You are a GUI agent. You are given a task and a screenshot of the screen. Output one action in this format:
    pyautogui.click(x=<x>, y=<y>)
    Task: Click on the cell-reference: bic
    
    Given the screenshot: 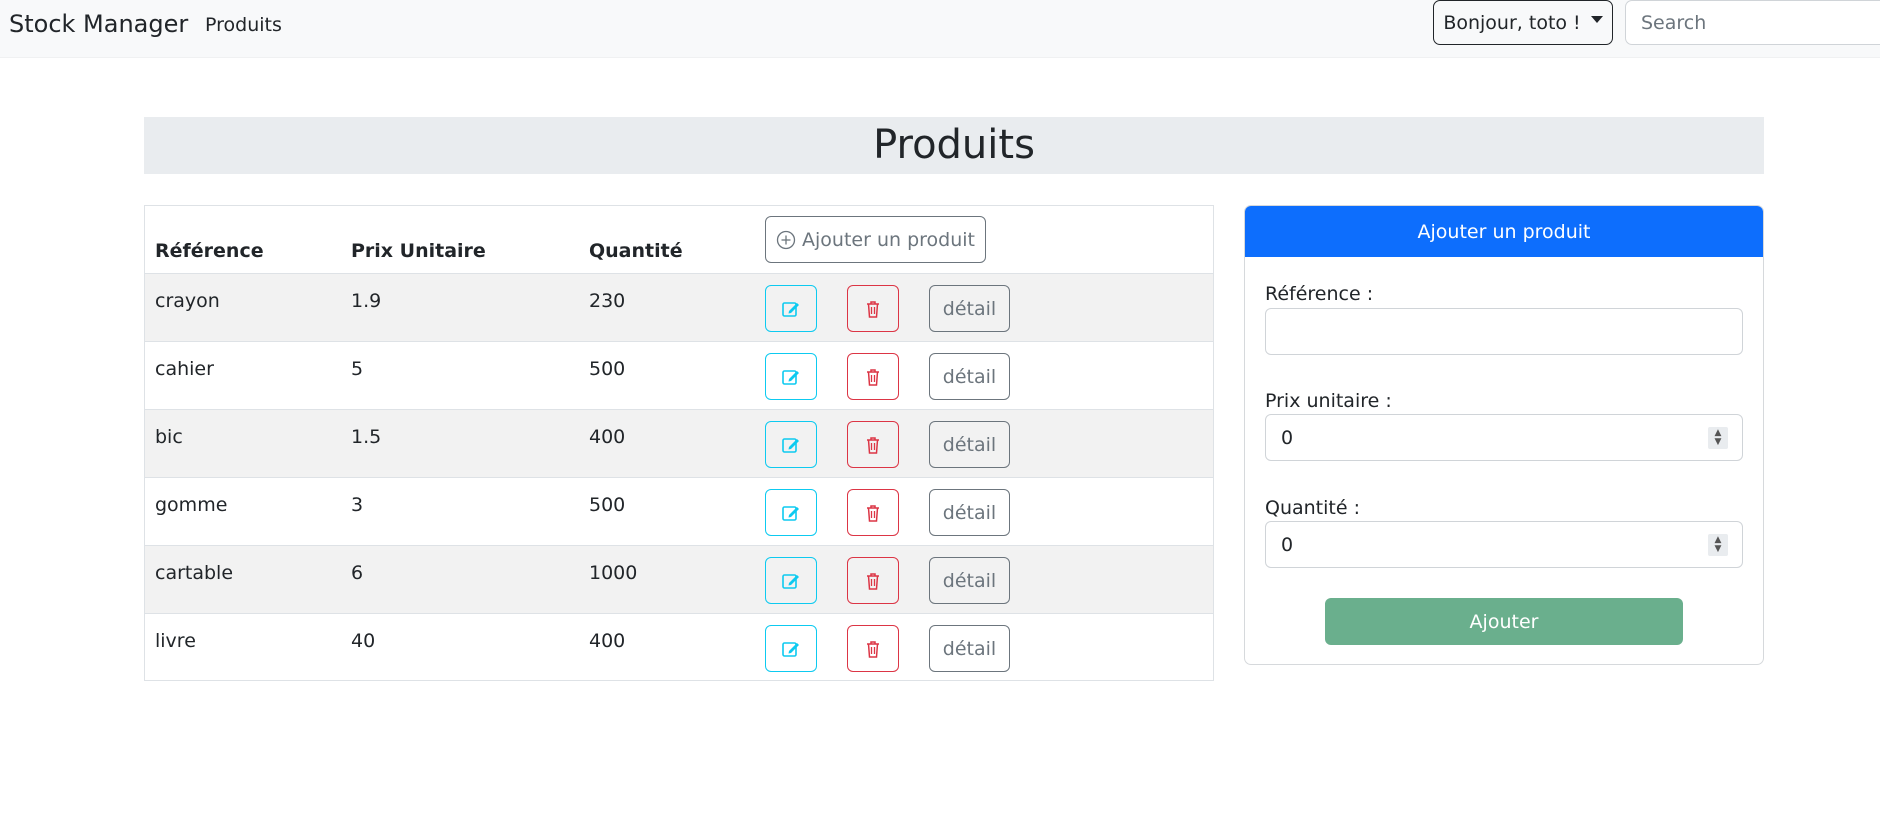 What is the action you would take?
    pyautogui.click(x=169, y=437)
    